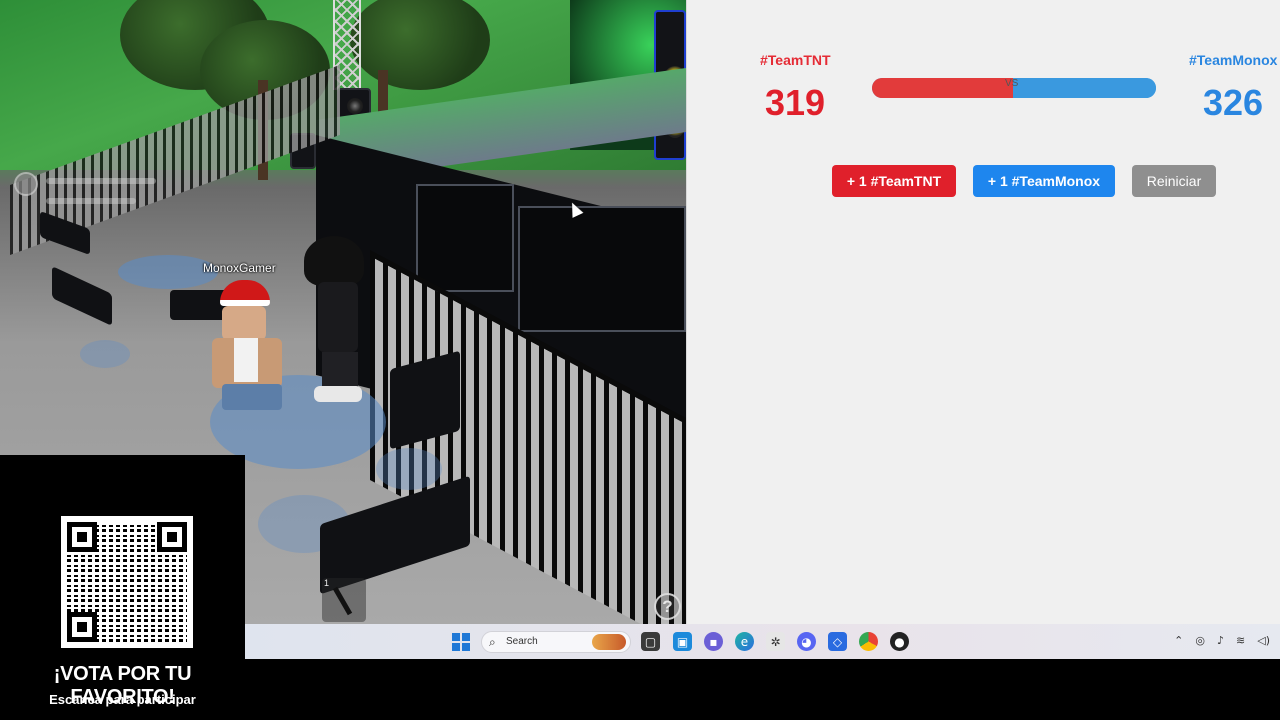  I want to click on avatar-santa-hat, so click(252, 345).